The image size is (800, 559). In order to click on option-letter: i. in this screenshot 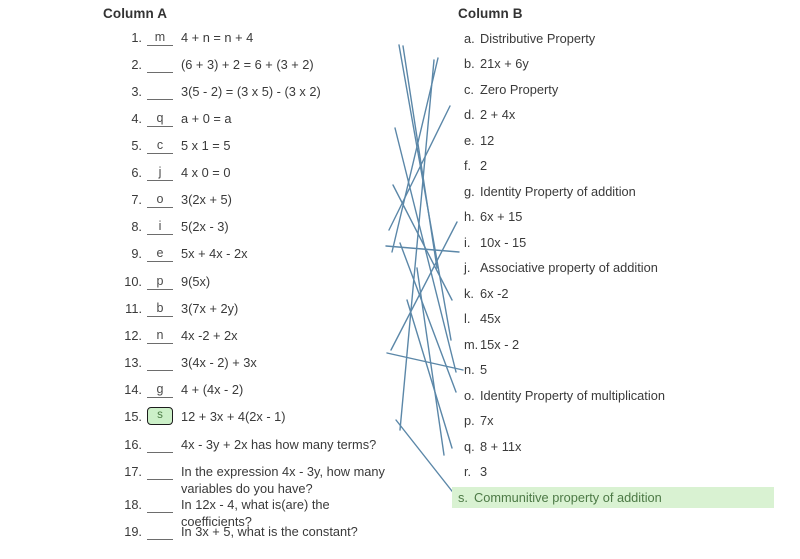, I will do `click(467, 242)`.